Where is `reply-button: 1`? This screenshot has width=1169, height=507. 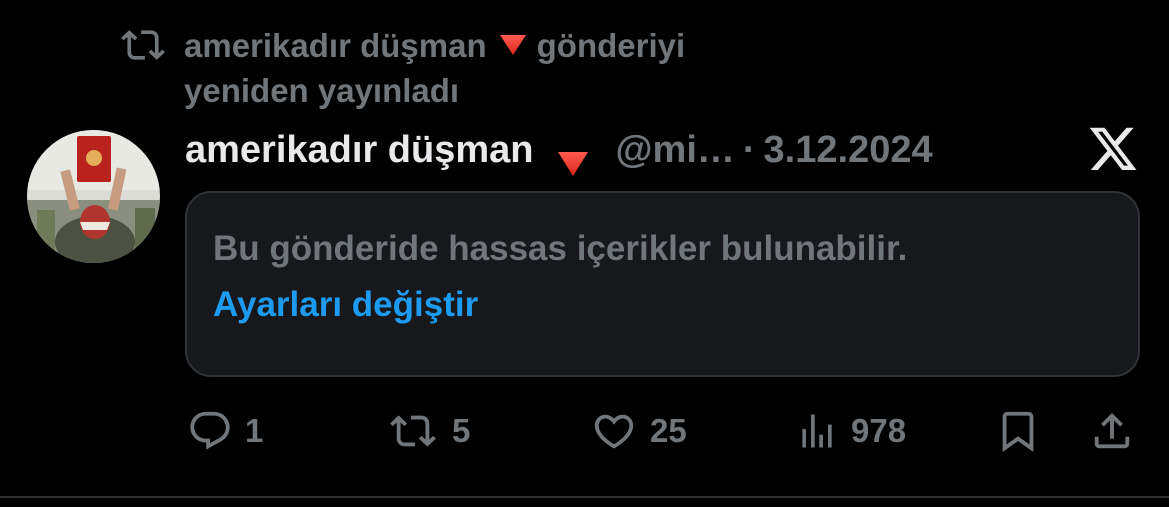
reply-button: 1 is located at coordinates (225, 431).